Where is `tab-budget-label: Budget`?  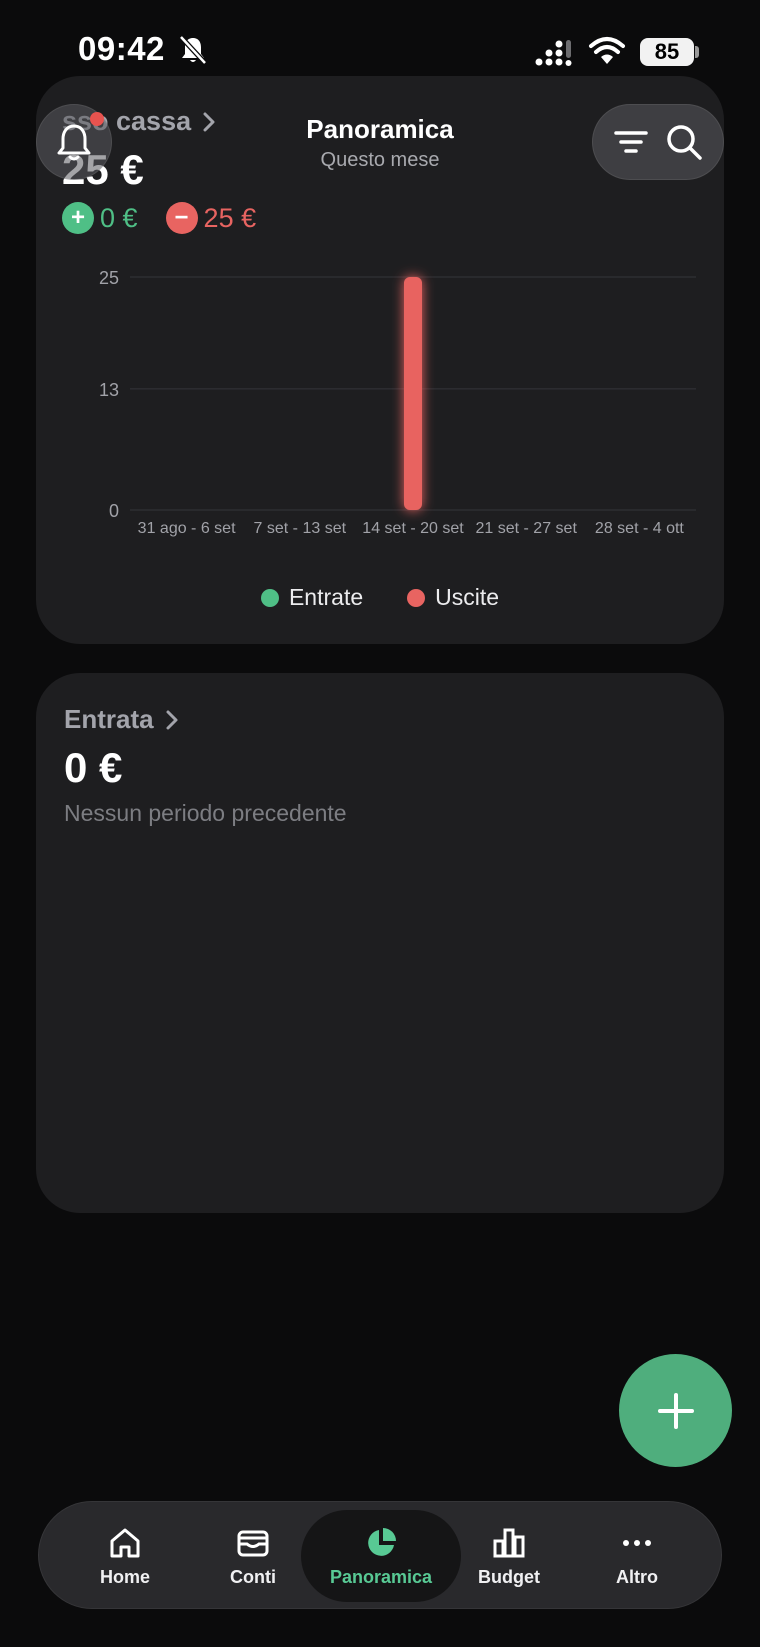 tab-budget-label: Budget is located at coordinates (509, 1576).